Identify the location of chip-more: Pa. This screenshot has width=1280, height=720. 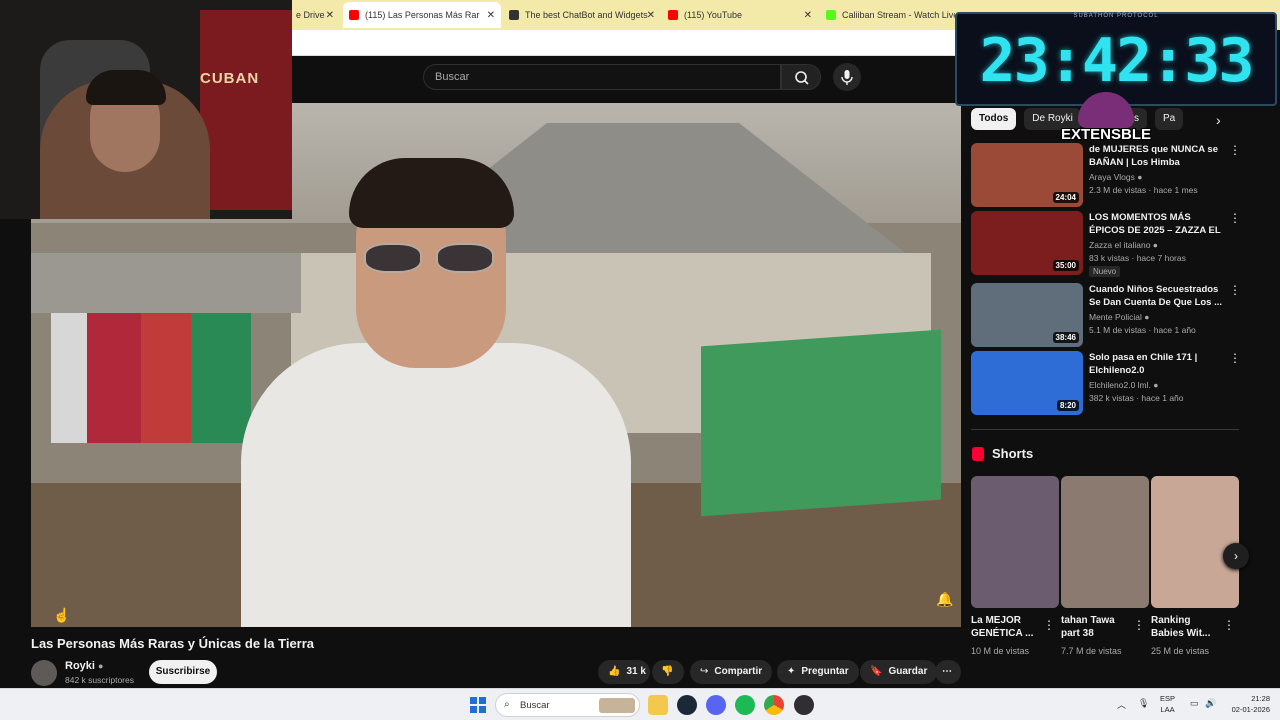
(1169, 119).